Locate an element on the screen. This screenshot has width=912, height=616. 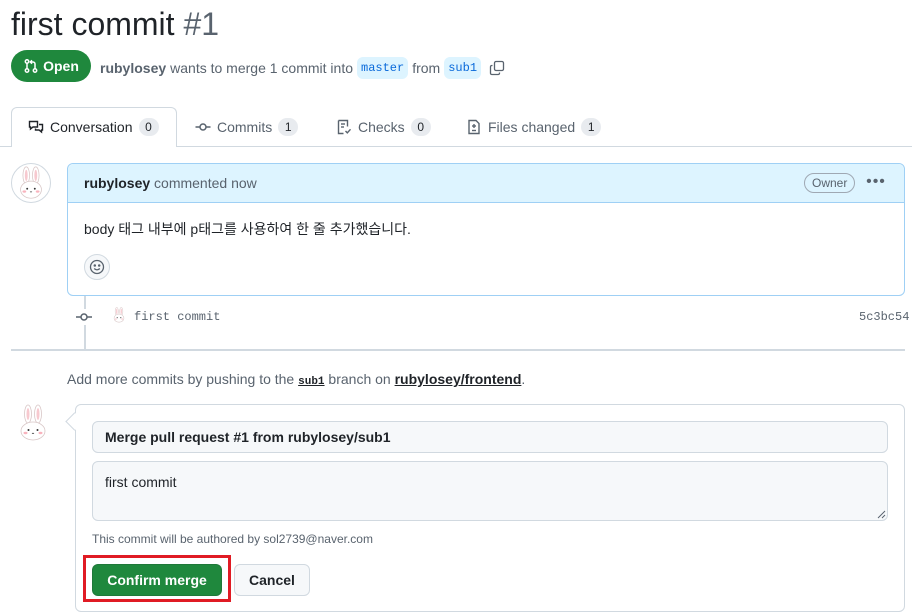
comment-body: body 태그 내부에 p태그를 사용하여 한 줄 추가했습니다. is located at coordinates (247, 229).